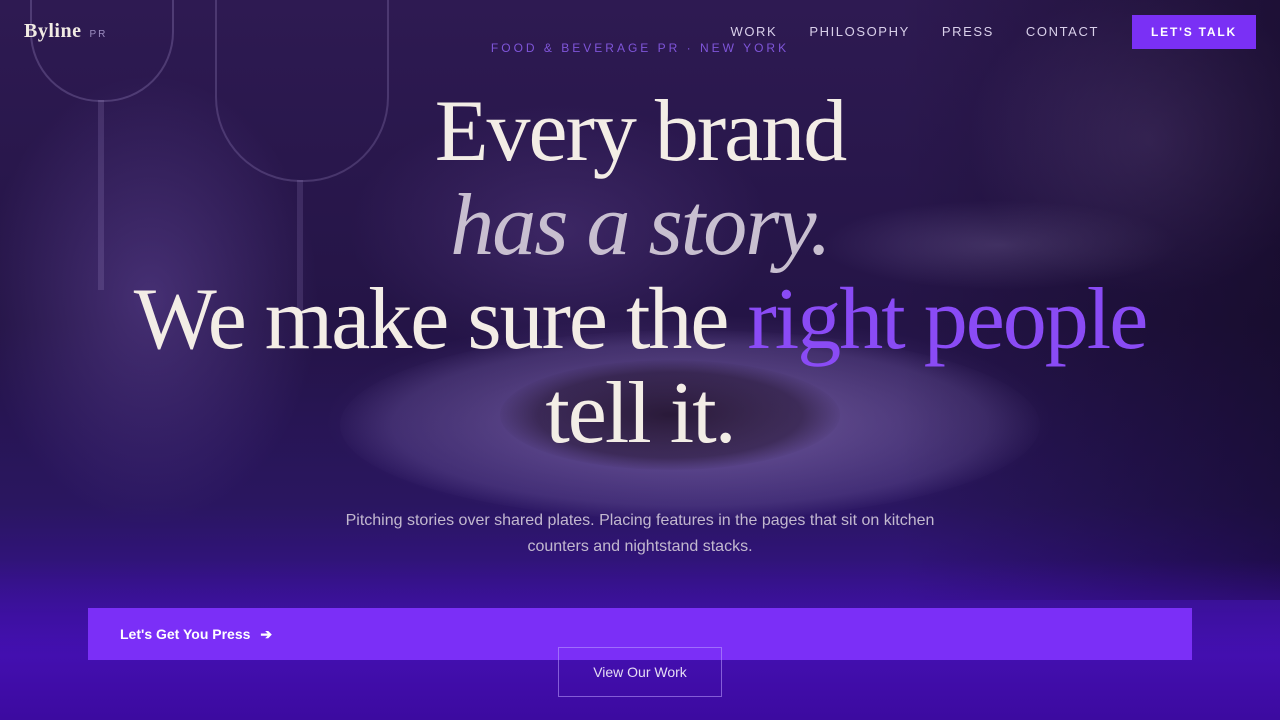 The width and height of the screenshot is (1280, 720). What do you see at coordinates (968, 31) in the screenshot?
I see `nav-item-press: PRESS` at bounding box center [968, 31].